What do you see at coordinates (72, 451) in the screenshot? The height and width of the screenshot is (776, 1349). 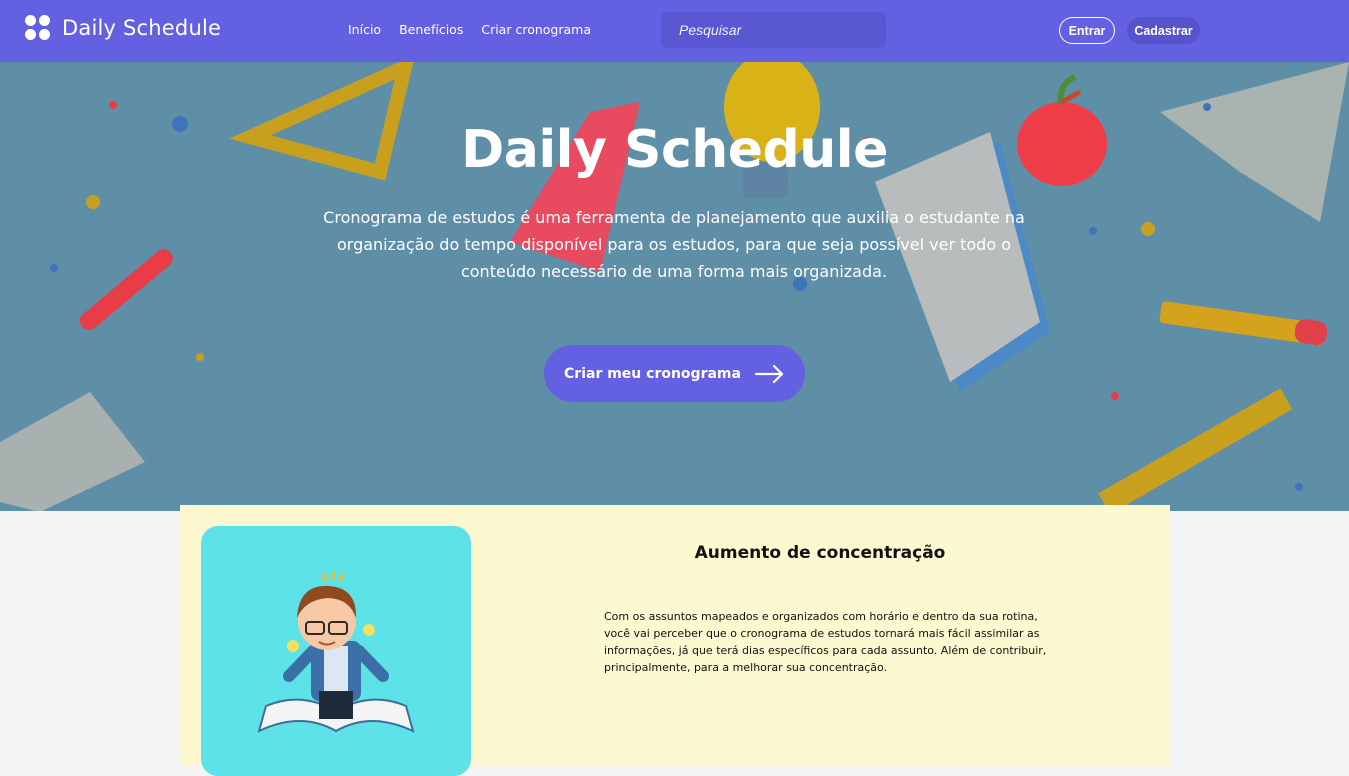 I see `notes-icon` at bounding box center [72, 451].